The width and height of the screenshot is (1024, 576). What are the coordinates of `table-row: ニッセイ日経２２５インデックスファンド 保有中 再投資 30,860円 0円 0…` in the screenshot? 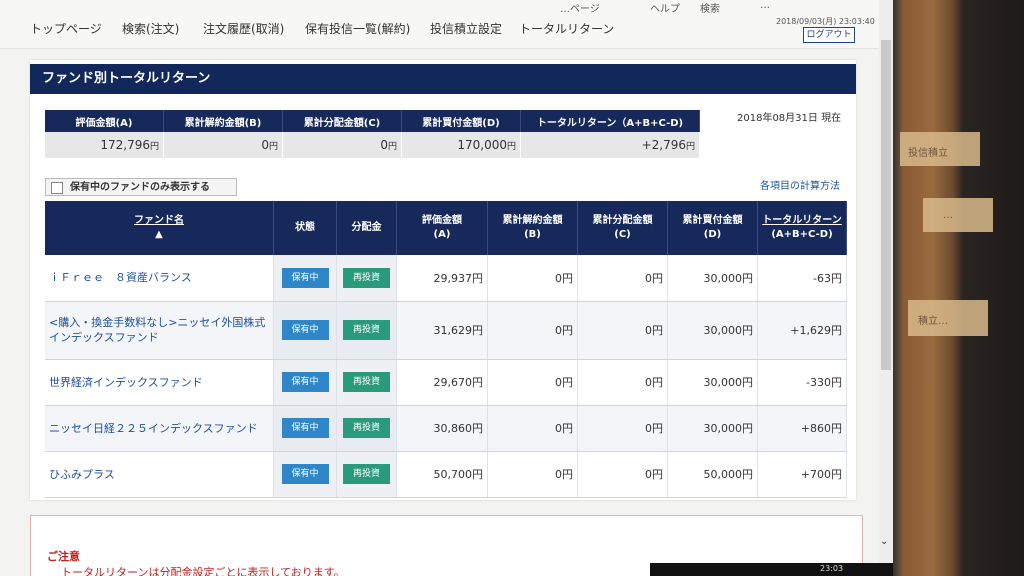 It's located at (446, 428).